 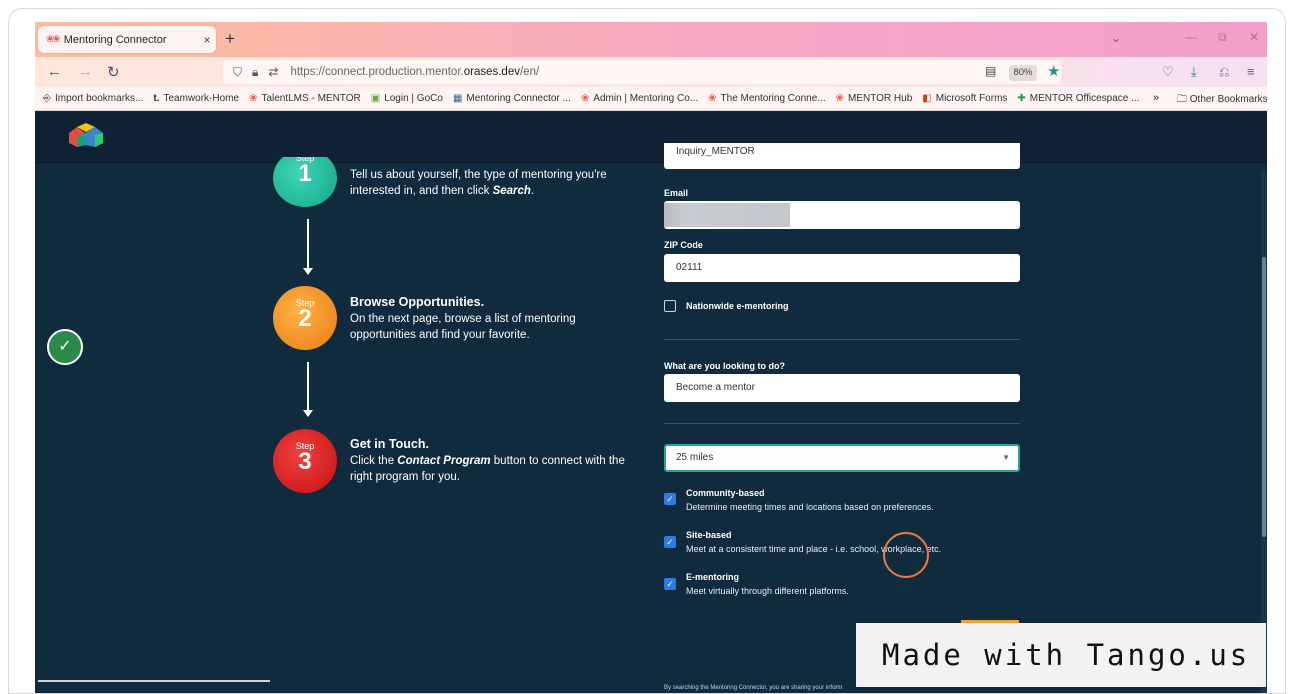 I want to click on tab-mentoring-connector: ❀❀ Mentoring Connector ×, so click(x=127, y=39).